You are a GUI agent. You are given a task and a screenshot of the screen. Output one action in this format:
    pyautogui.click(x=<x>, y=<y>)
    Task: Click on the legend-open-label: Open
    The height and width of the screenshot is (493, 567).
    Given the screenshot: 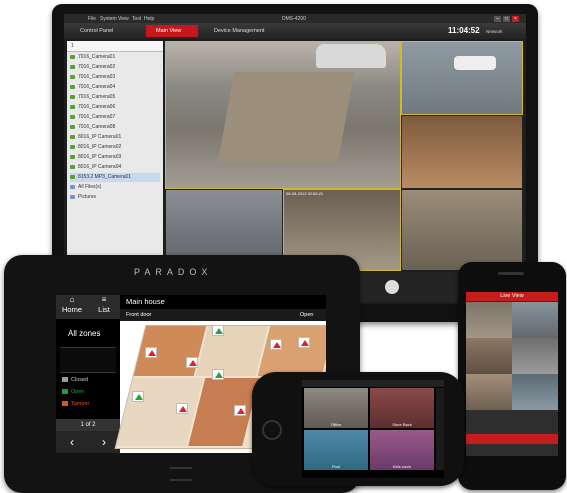 What is the action you would take?
    pyautogui.click(x=78, y=392)
    